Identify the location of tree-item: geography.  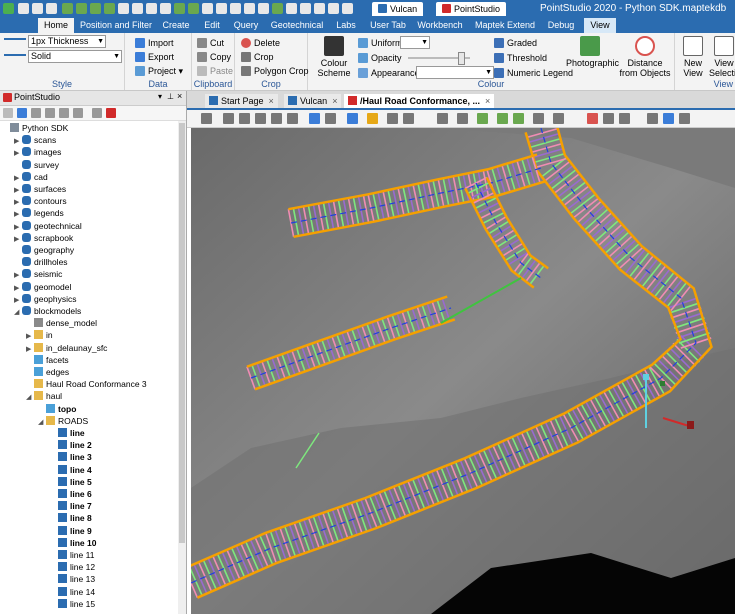
(44, 250).